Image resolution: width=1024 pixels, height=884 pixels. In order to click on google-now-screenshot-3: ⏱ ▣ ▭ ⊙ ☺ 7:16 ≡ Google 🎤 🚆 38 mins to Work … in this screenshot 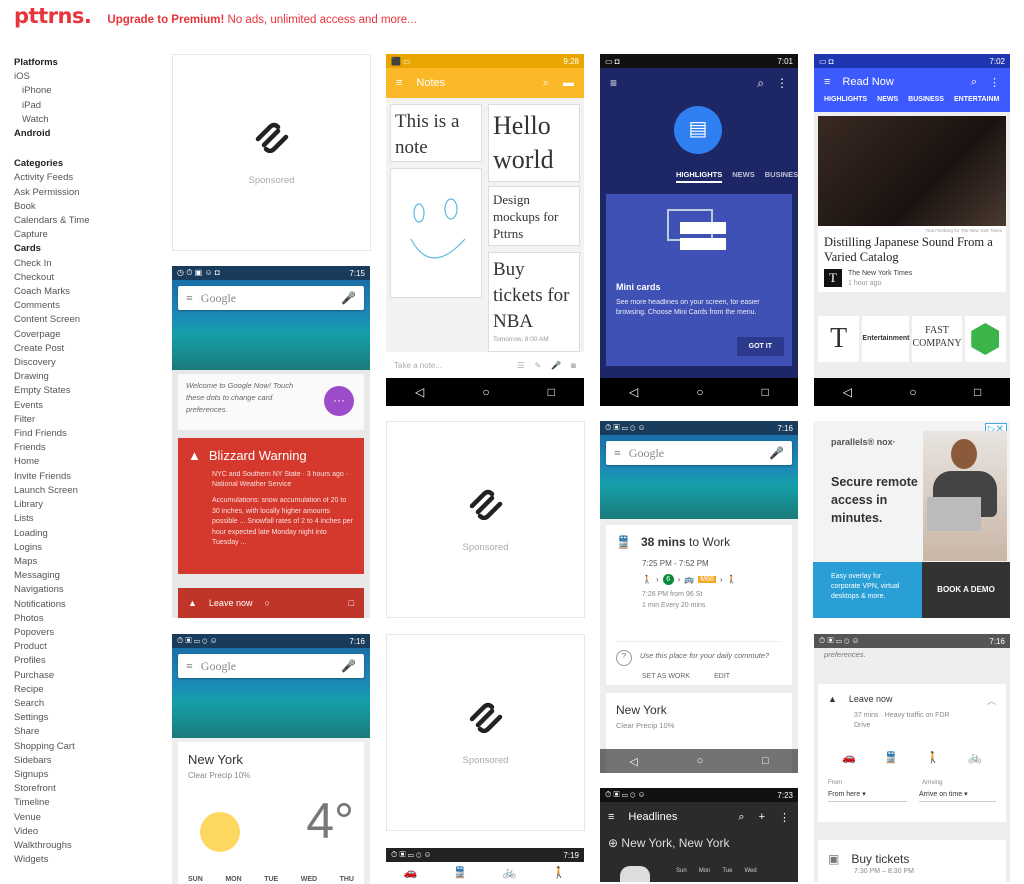, I will do `click(699, 597)`.